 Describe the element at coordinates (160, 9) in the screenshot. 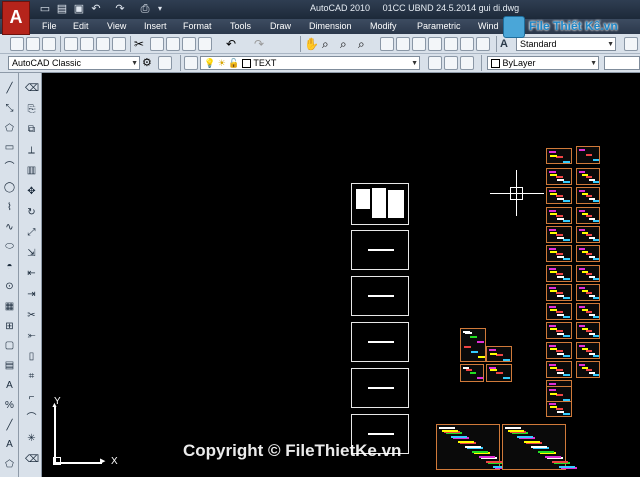

I see `dropdown-icon: ▾` at that location.